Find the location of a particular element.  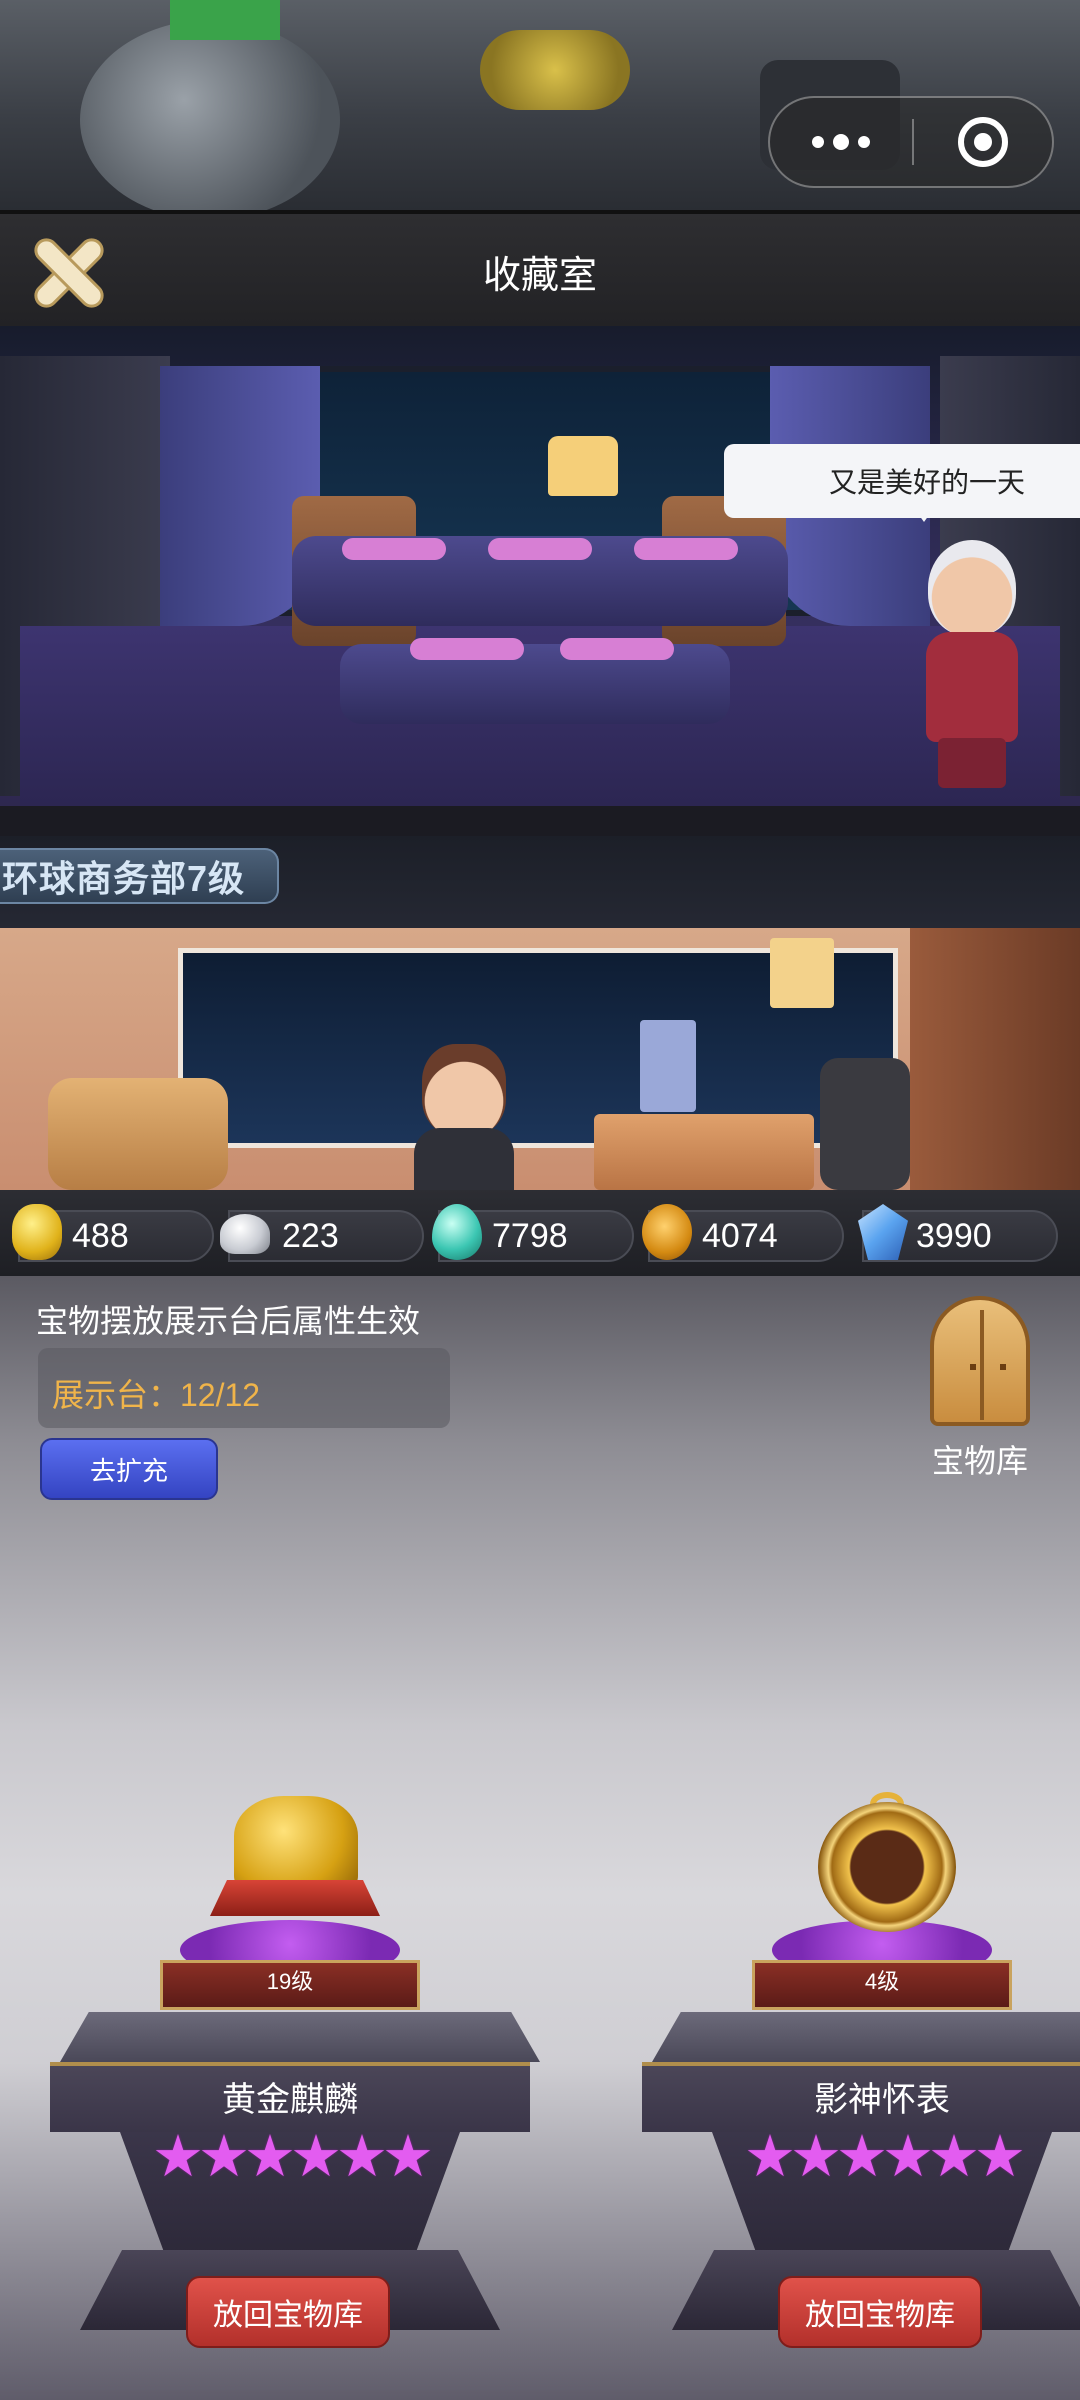

golden-qilin-icon is located at coordinates (295, 1850).